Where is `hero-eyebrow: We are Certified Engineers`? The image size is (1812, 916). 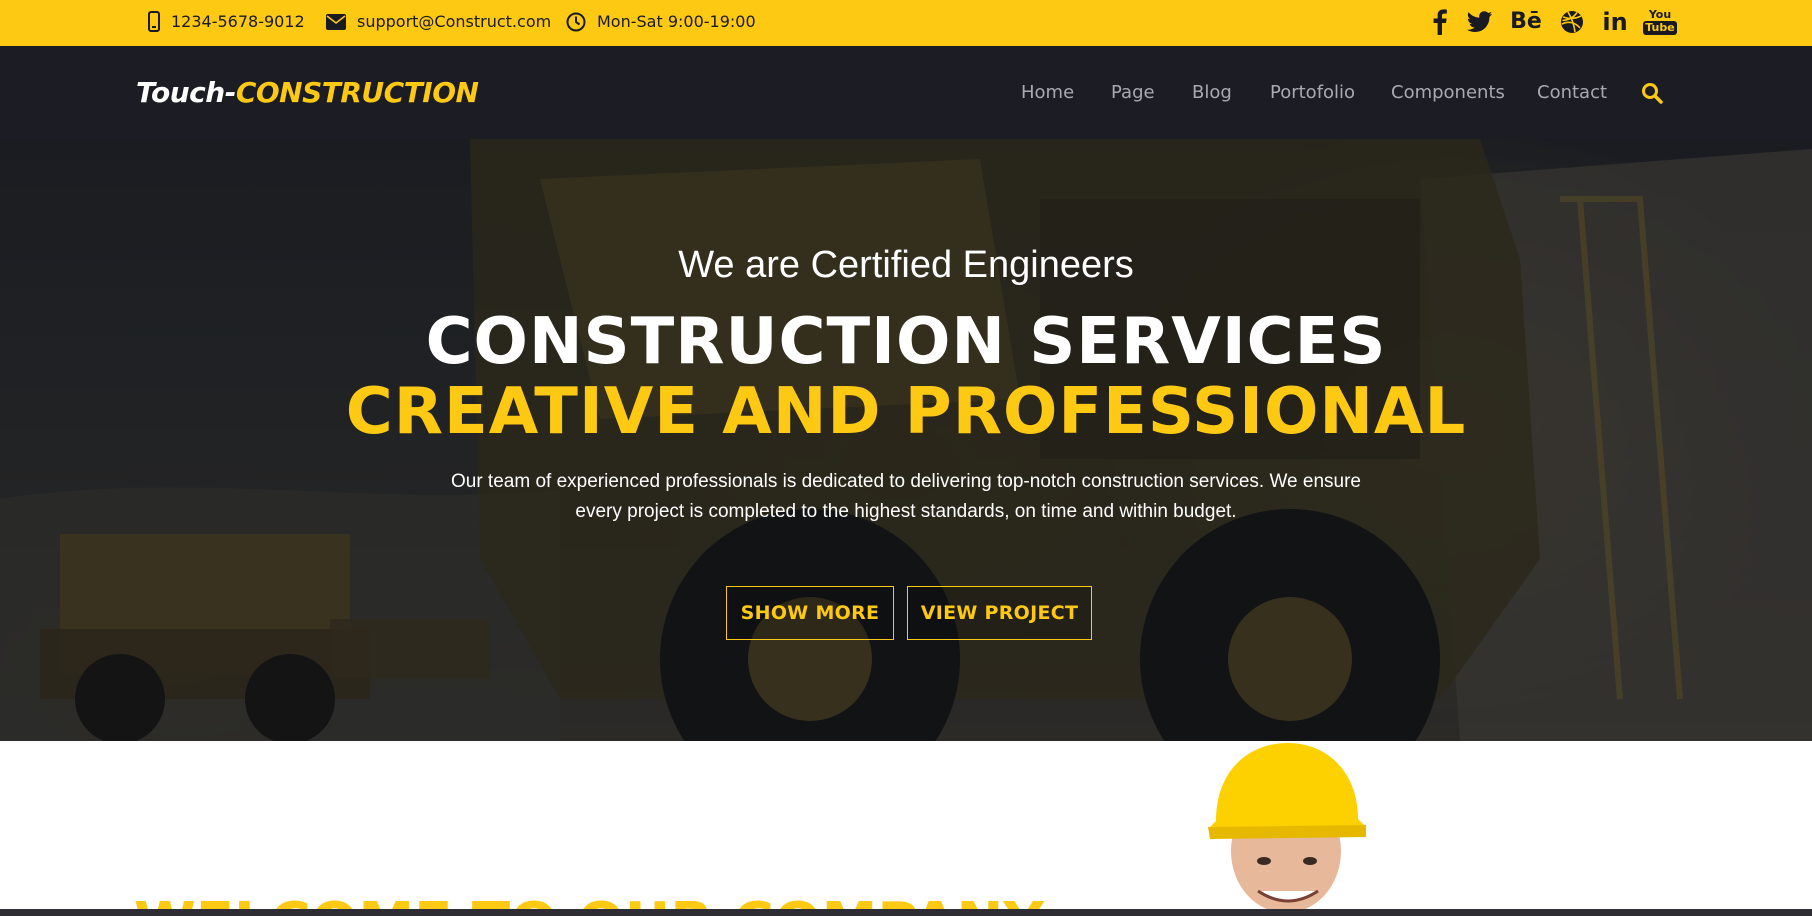 hero-eyebrow: We are Certified Engineers is located at coordinates (906, 265).